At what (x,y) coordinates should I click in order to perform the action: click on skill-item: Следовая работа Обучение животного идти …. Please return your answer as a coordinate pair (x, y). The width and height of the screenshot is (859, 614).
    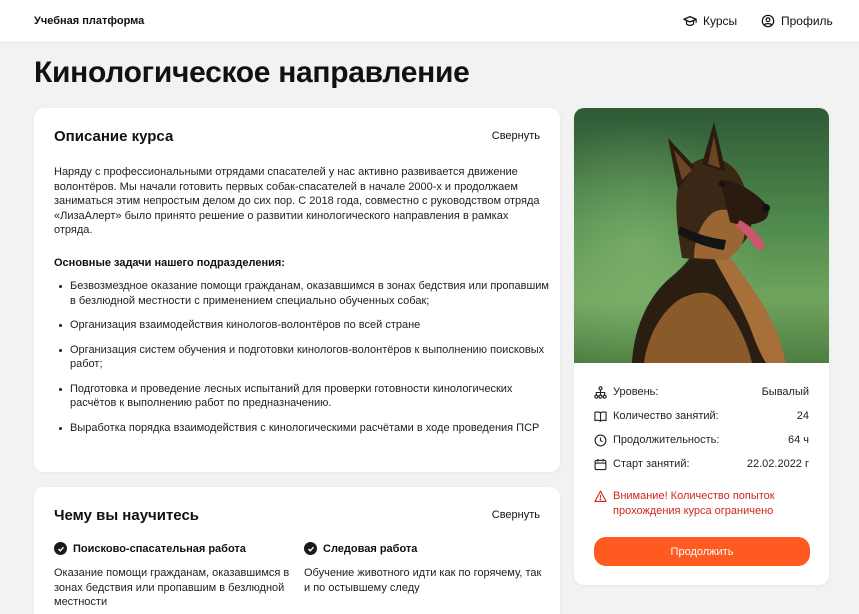
    Looking at the image, I should click on (424, 568).